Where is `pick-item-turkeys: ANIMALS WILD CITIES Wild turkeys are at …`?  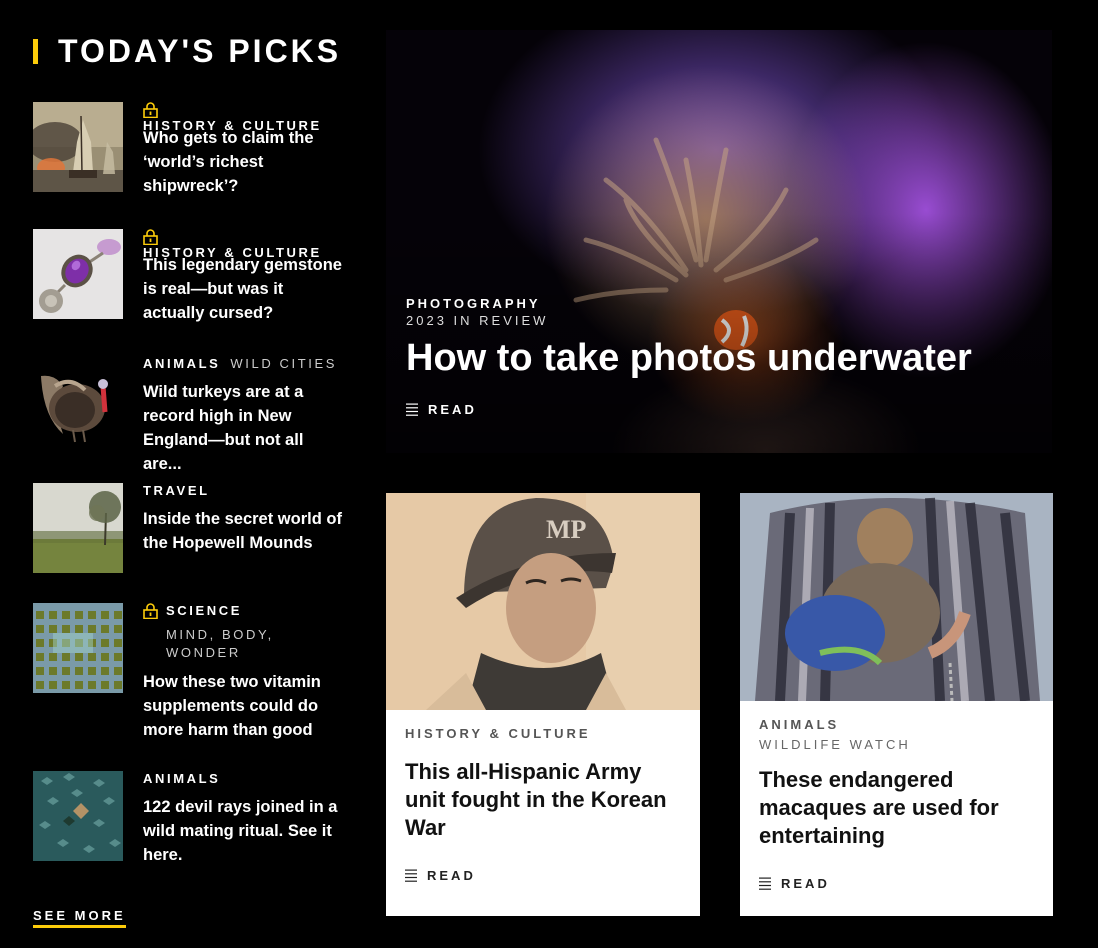 pick-item-turkeys: ANIMALS WILD CITIES Wild turkeys are at … is located at coordinates (188, 416).